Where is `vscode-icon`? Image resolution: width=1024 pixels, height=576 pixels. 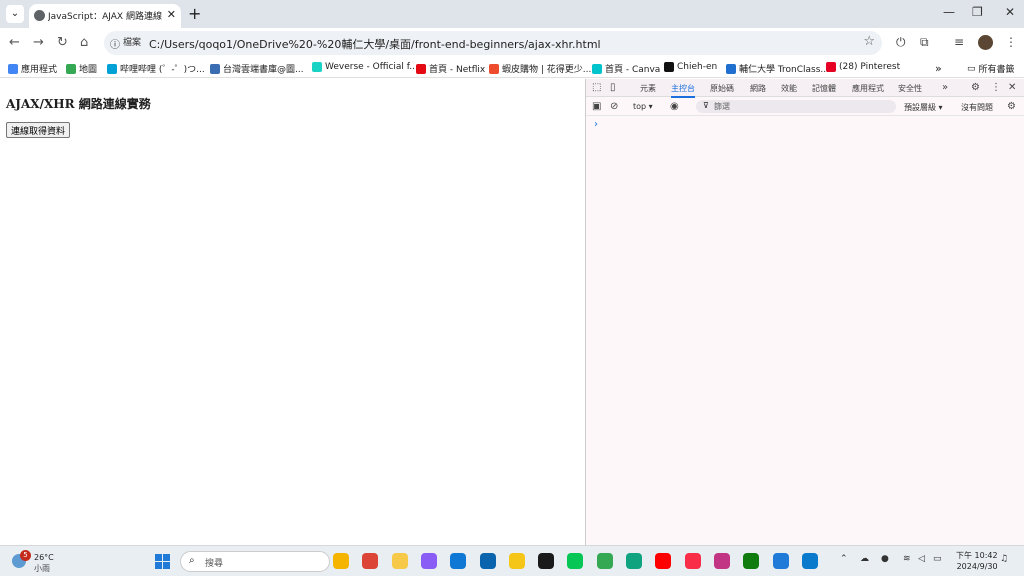 vscode-icon is located at coordinates (809, 561).